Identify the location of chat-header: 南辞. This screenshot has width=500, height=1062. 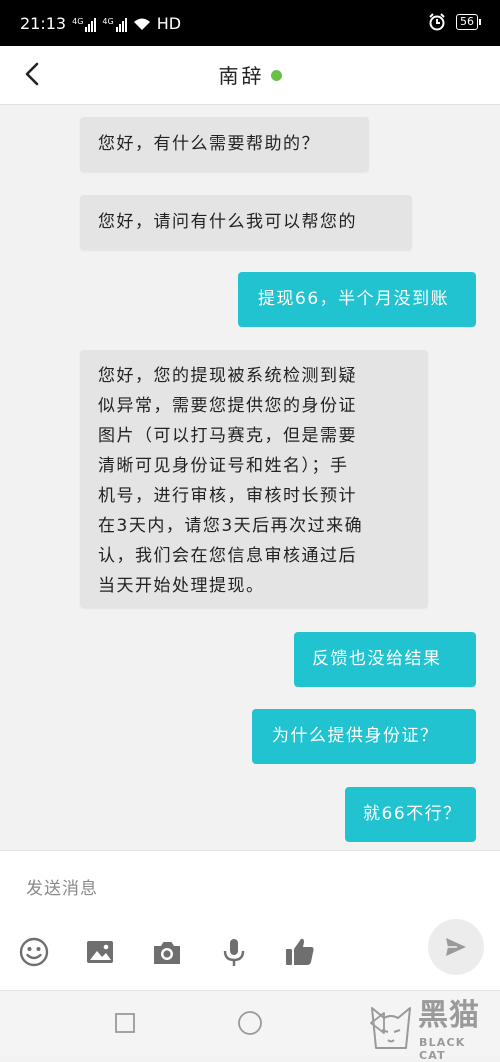
(250, 75).